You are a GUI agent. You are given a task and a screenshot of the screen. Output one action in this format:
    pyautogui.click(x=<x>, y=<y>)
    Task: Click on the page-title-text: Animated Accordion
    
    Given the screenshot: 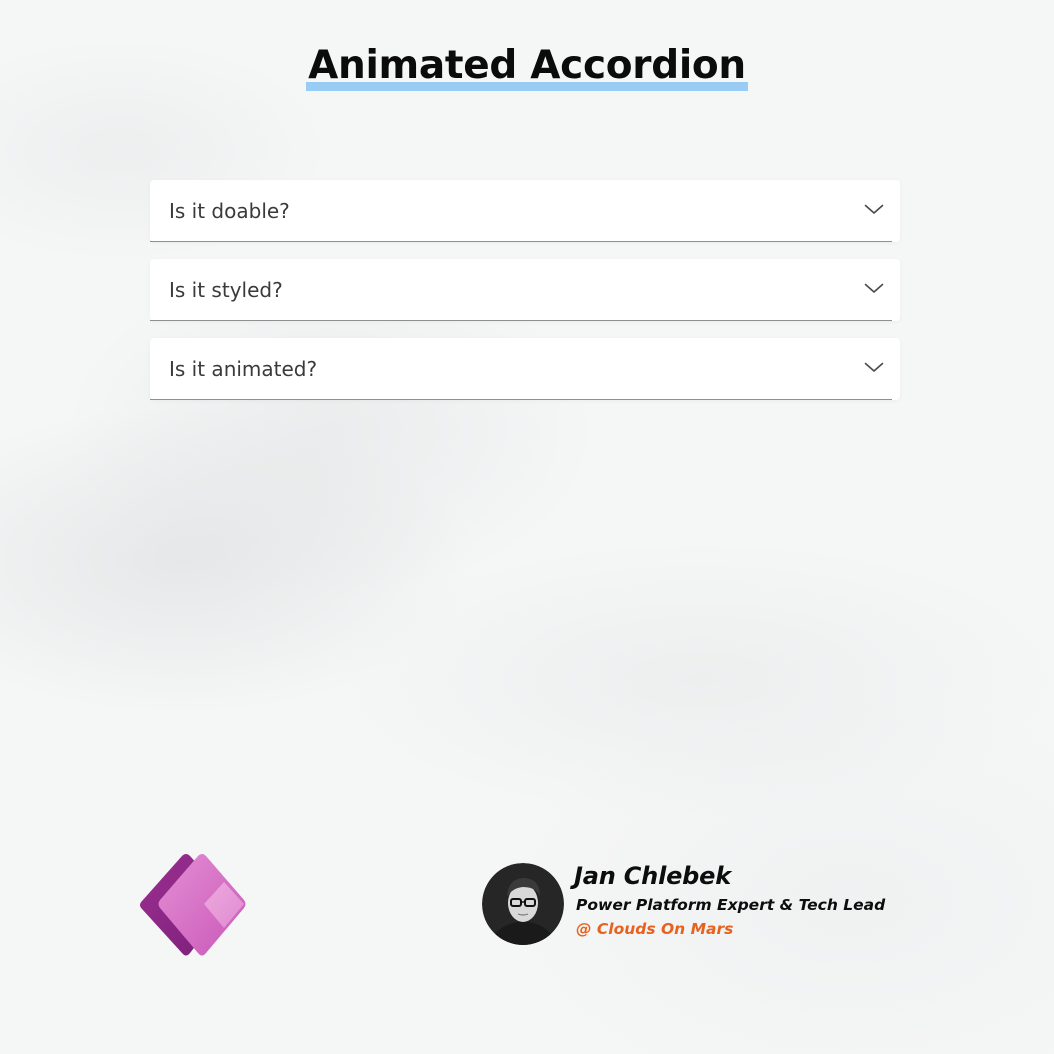 What is the action you would take?
    pyautogui.click(x=527, y=65)
    